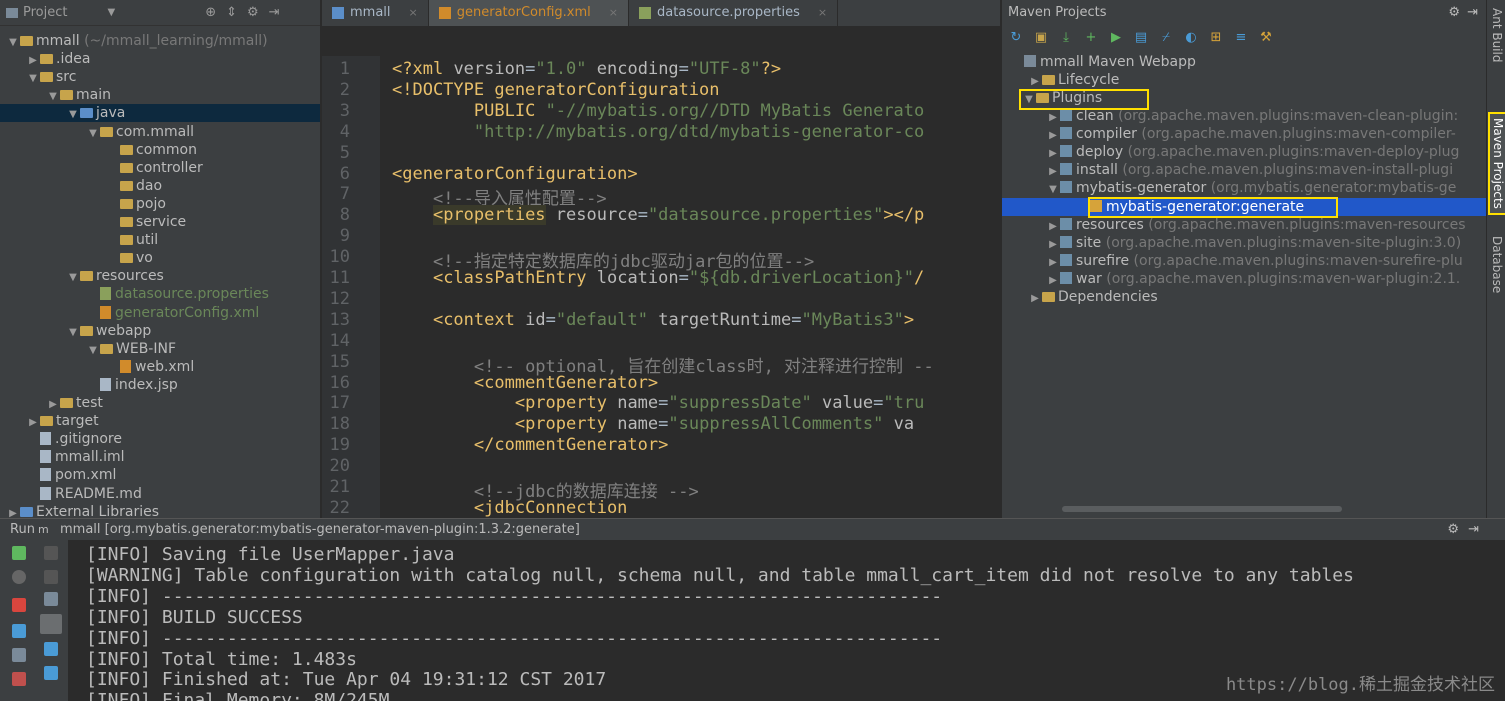  I want to click on toggle-offline-icon: ⌿, so click(1166, 38).